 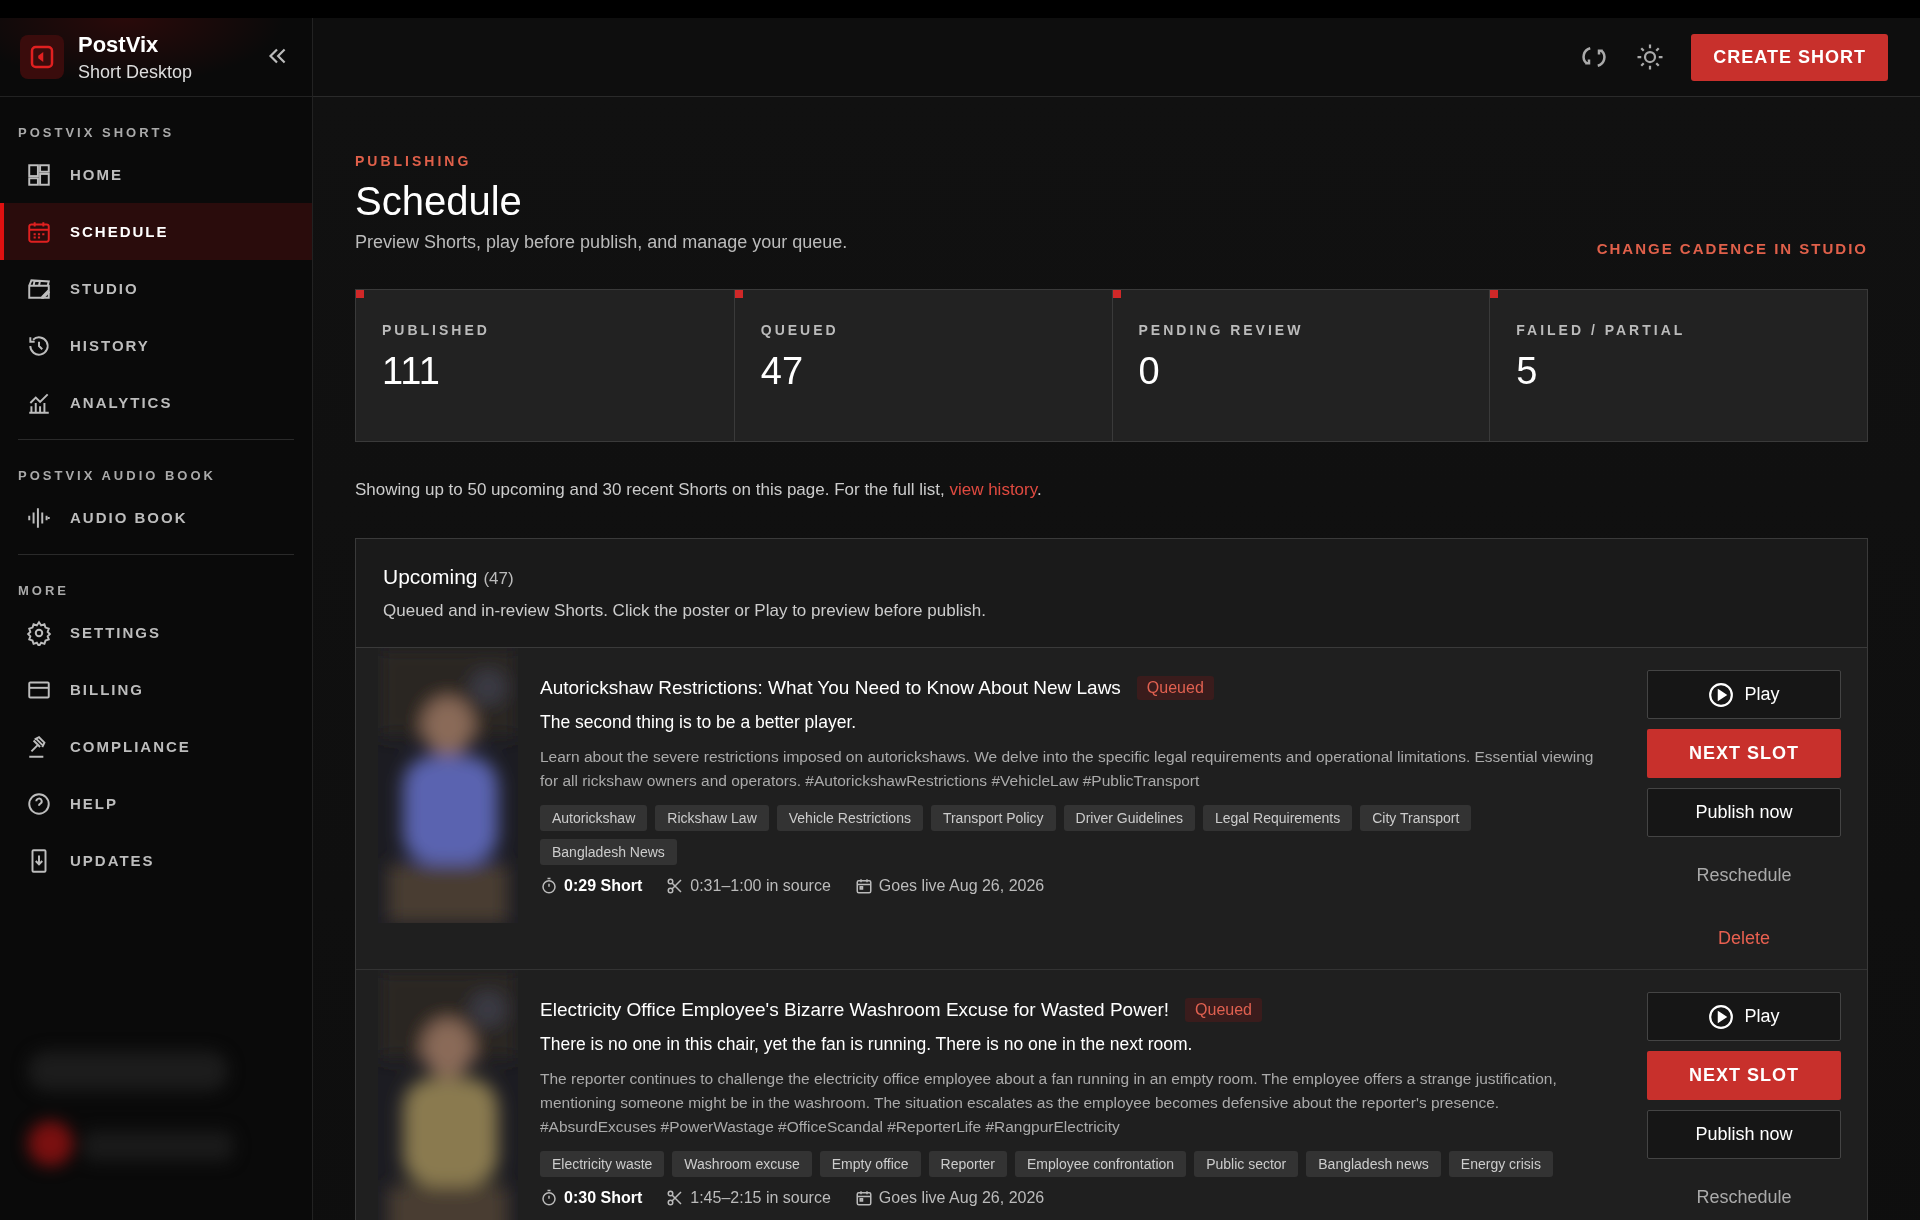 I want to click on tag: Driver Guidelines, so click(x=1129, y=818).